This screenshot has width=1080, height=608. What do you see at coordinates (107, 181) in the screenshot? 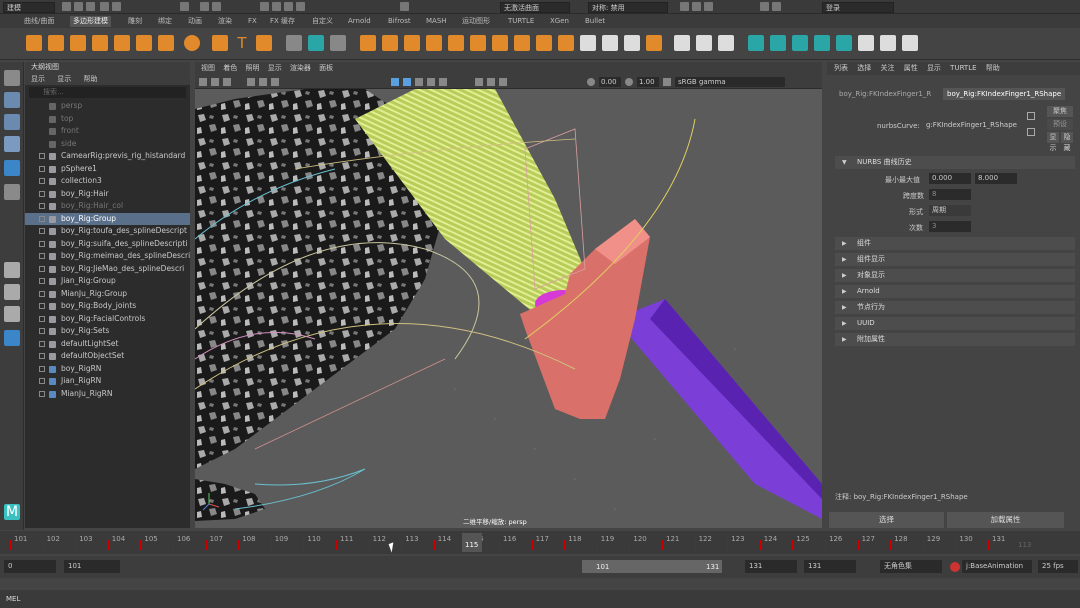
I see `outliner-item: collection3` at bounding box center [107, 181].